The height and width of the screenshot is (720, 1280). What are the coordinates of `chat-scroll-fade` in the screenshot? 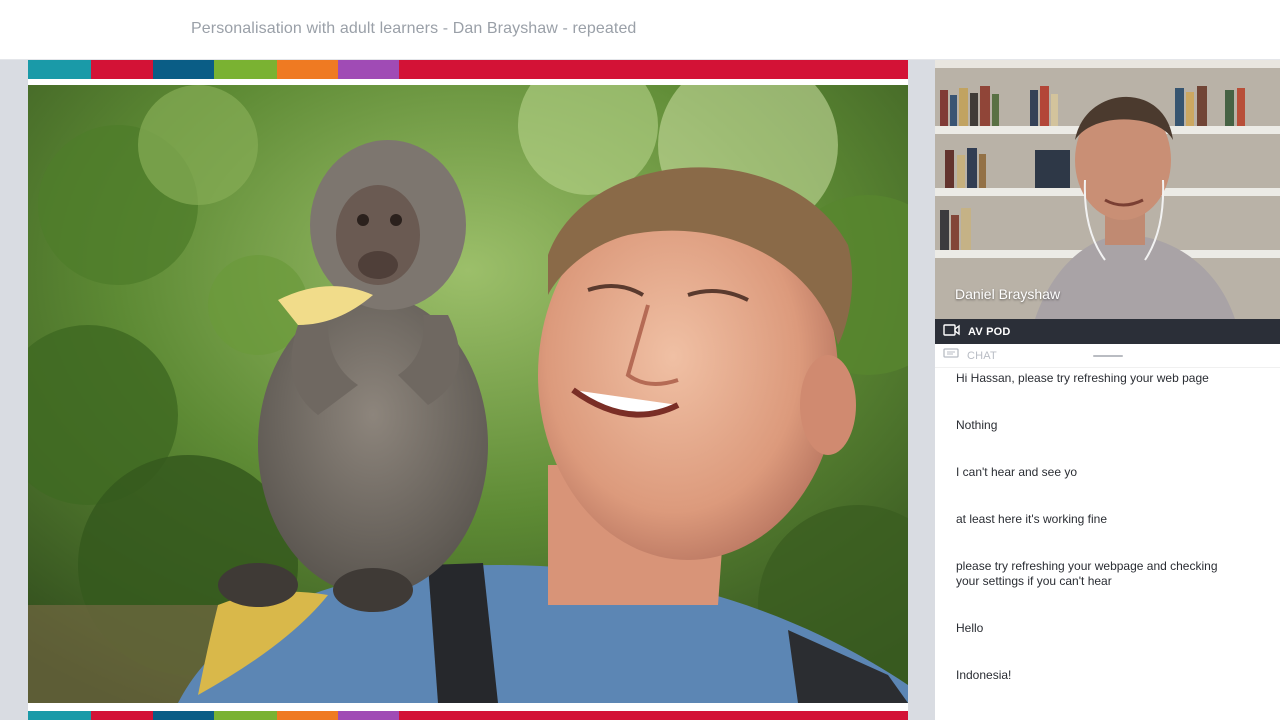 It's located at (1107, 372).